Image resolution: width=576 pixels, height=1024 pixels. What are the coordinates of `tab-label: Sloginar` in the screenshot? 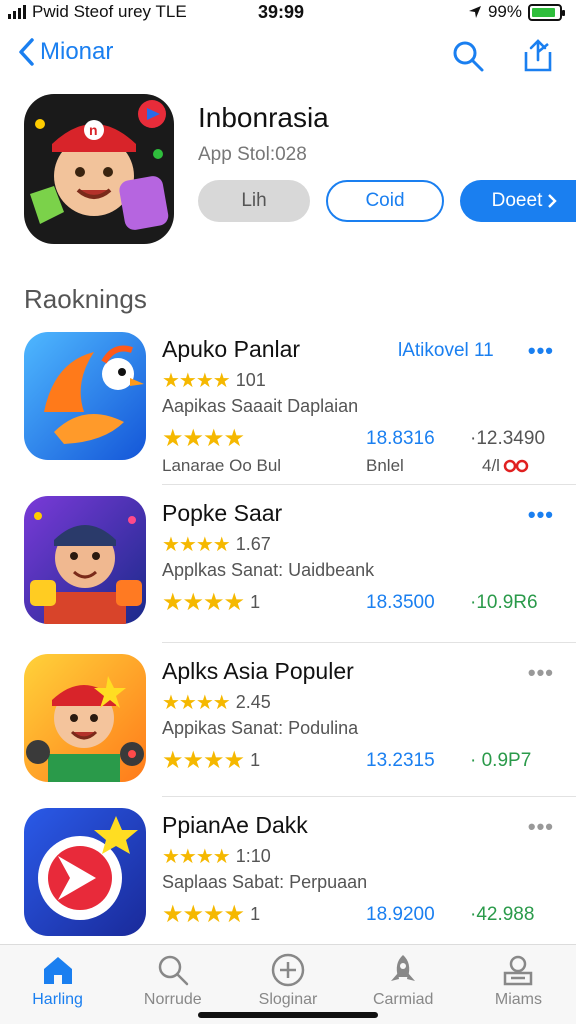 It's located at (288, 999).